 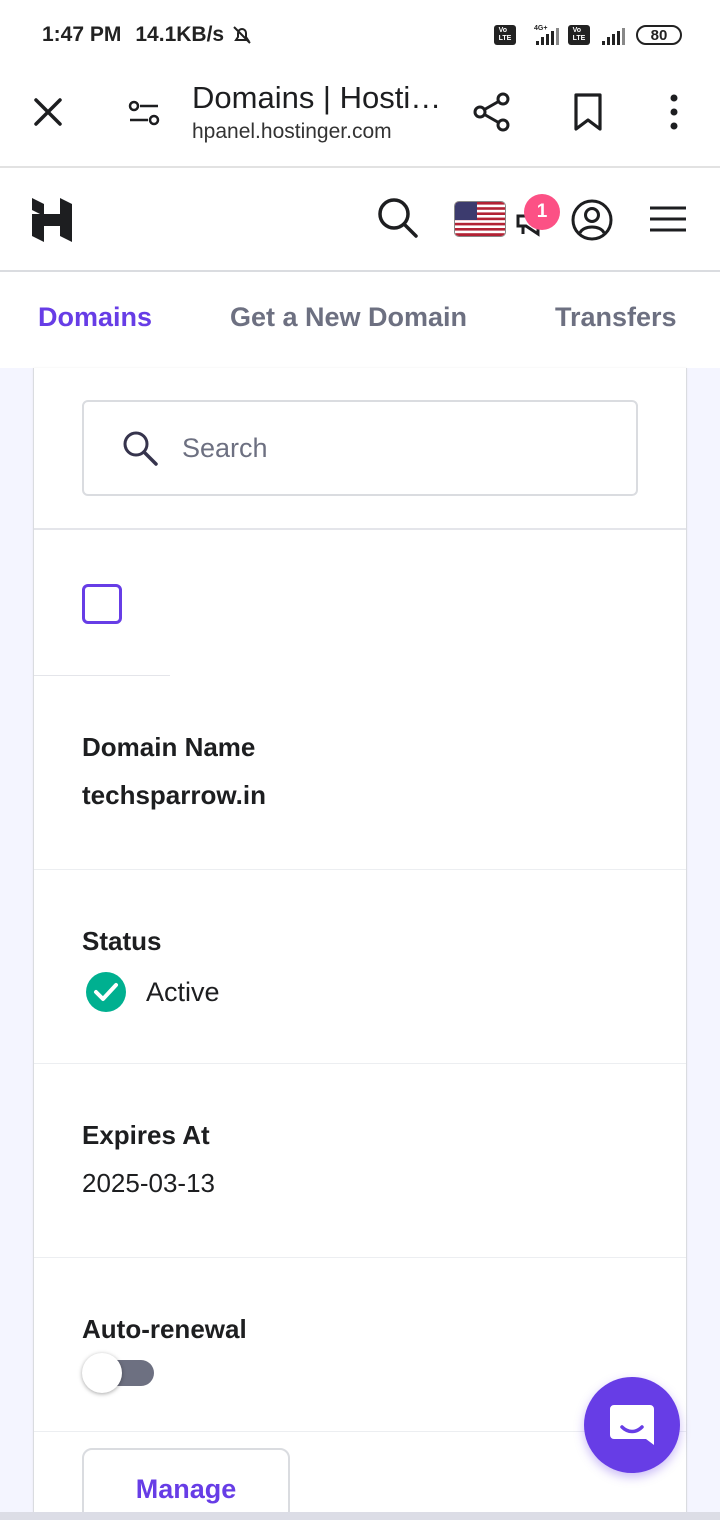 What do you see at coordinates (122, 941) in the screenshot?
I see `status-label: Status` at bounding box center [122, 941].